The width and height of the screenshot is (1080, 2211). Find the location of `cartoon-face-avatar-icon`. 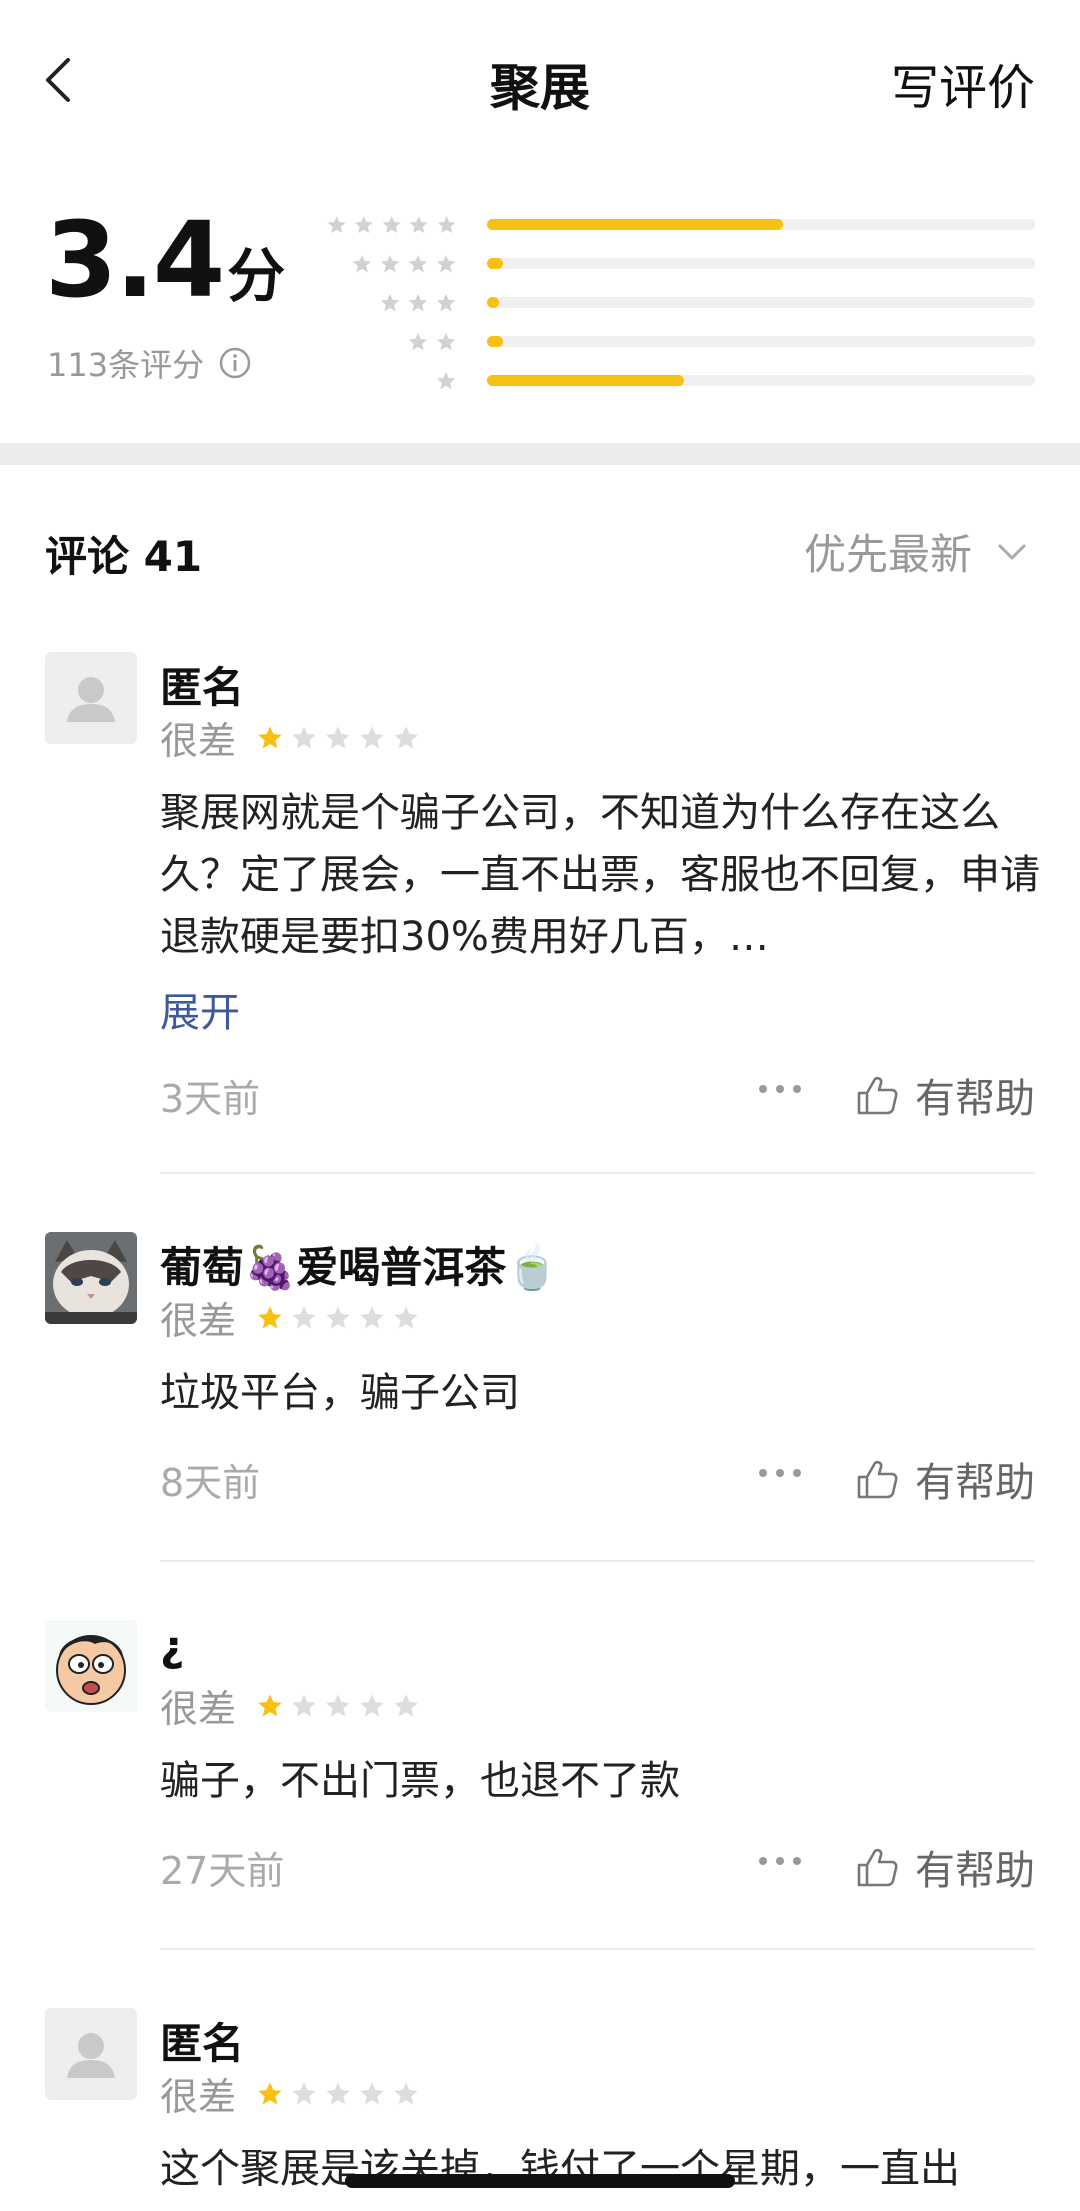

cartoon-face-avatar-icon is located at coordinates (91, 1666).